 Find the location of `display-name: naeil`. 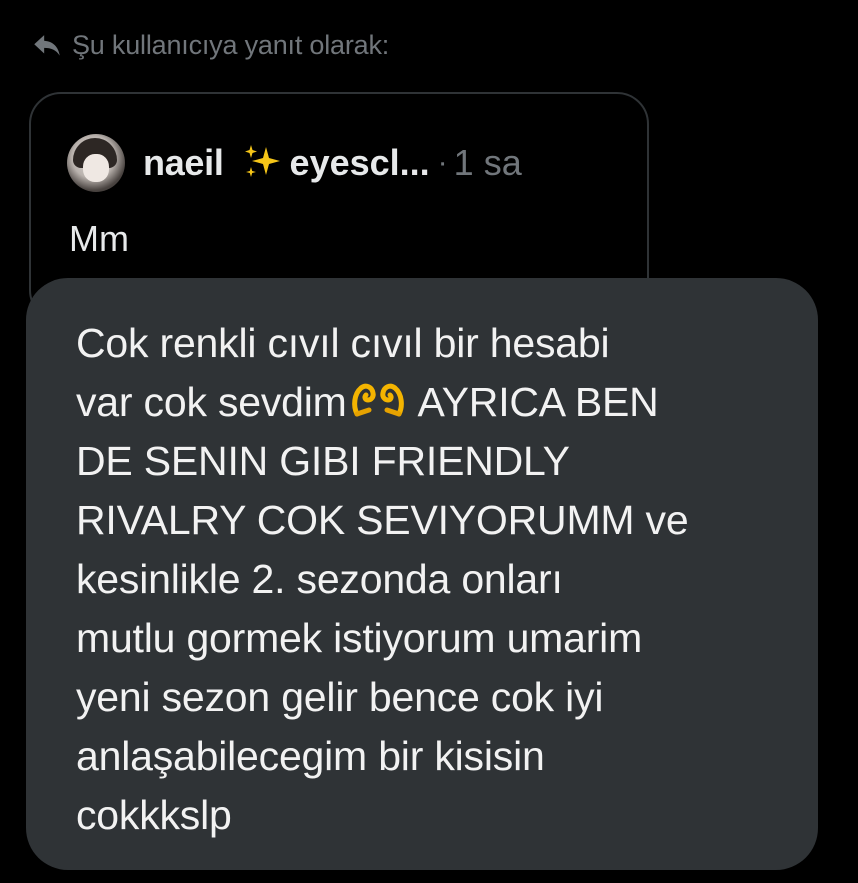

display-name: naeil is located at coordinates (183, 163).